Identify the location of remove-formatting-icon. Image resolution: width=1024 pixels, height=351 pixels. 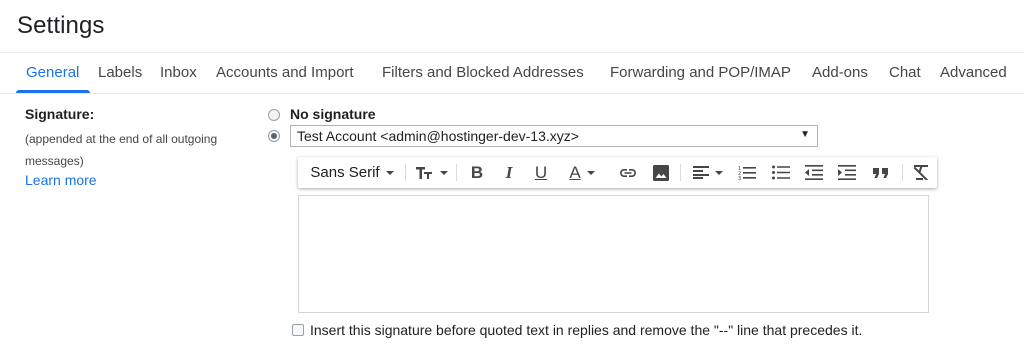
(921, 172).